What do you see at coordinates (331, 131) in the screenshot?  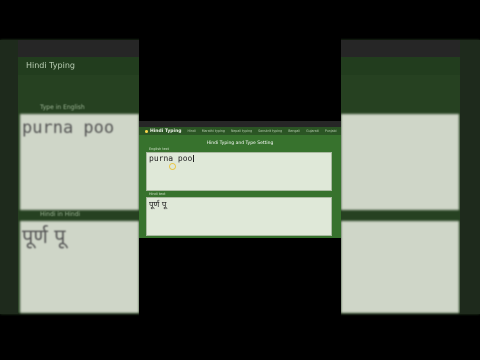 I see `nav-item-6: Punjabi` at bounding box center [331, 131].